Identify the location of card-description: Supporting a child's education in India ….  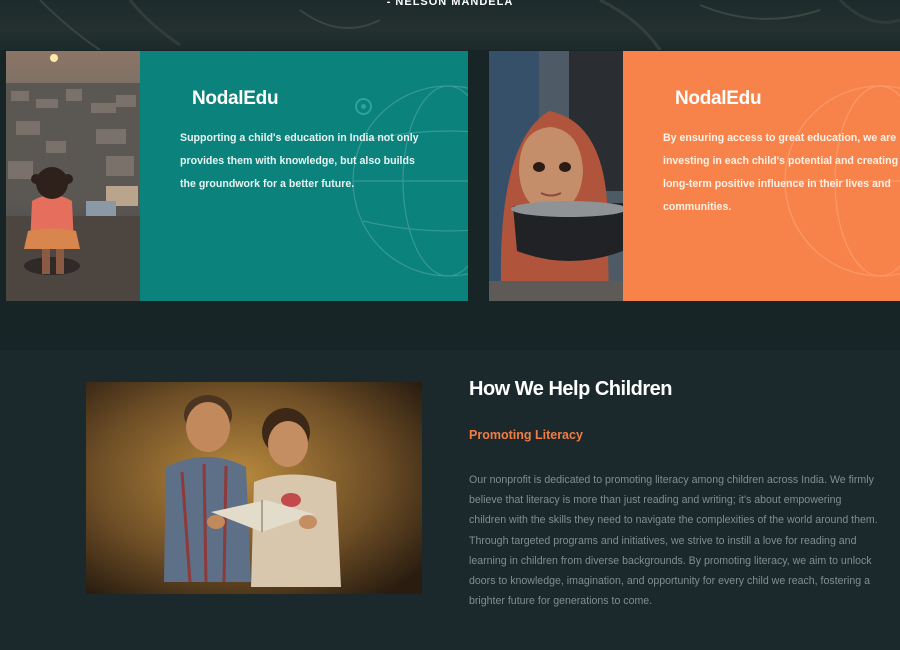
(299, 161).